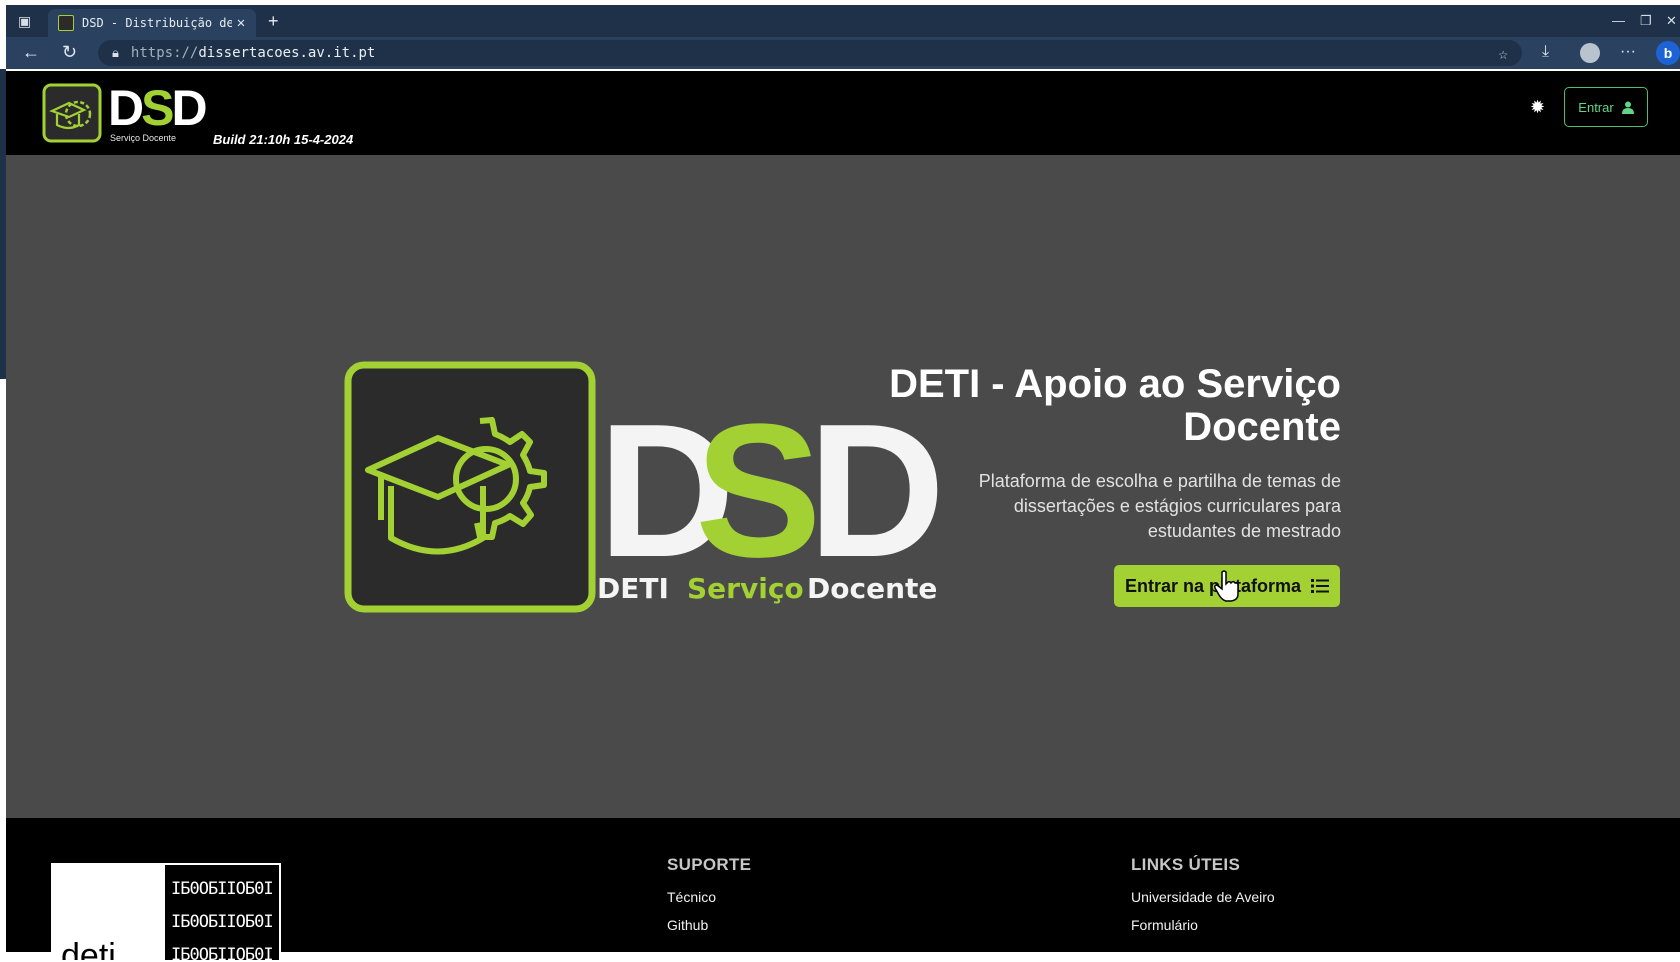 This screenshot has width=1680, height=962. Describe the element at coordinates (709, 925) in the screenshot. I see `support-link-github: Github` at that location.